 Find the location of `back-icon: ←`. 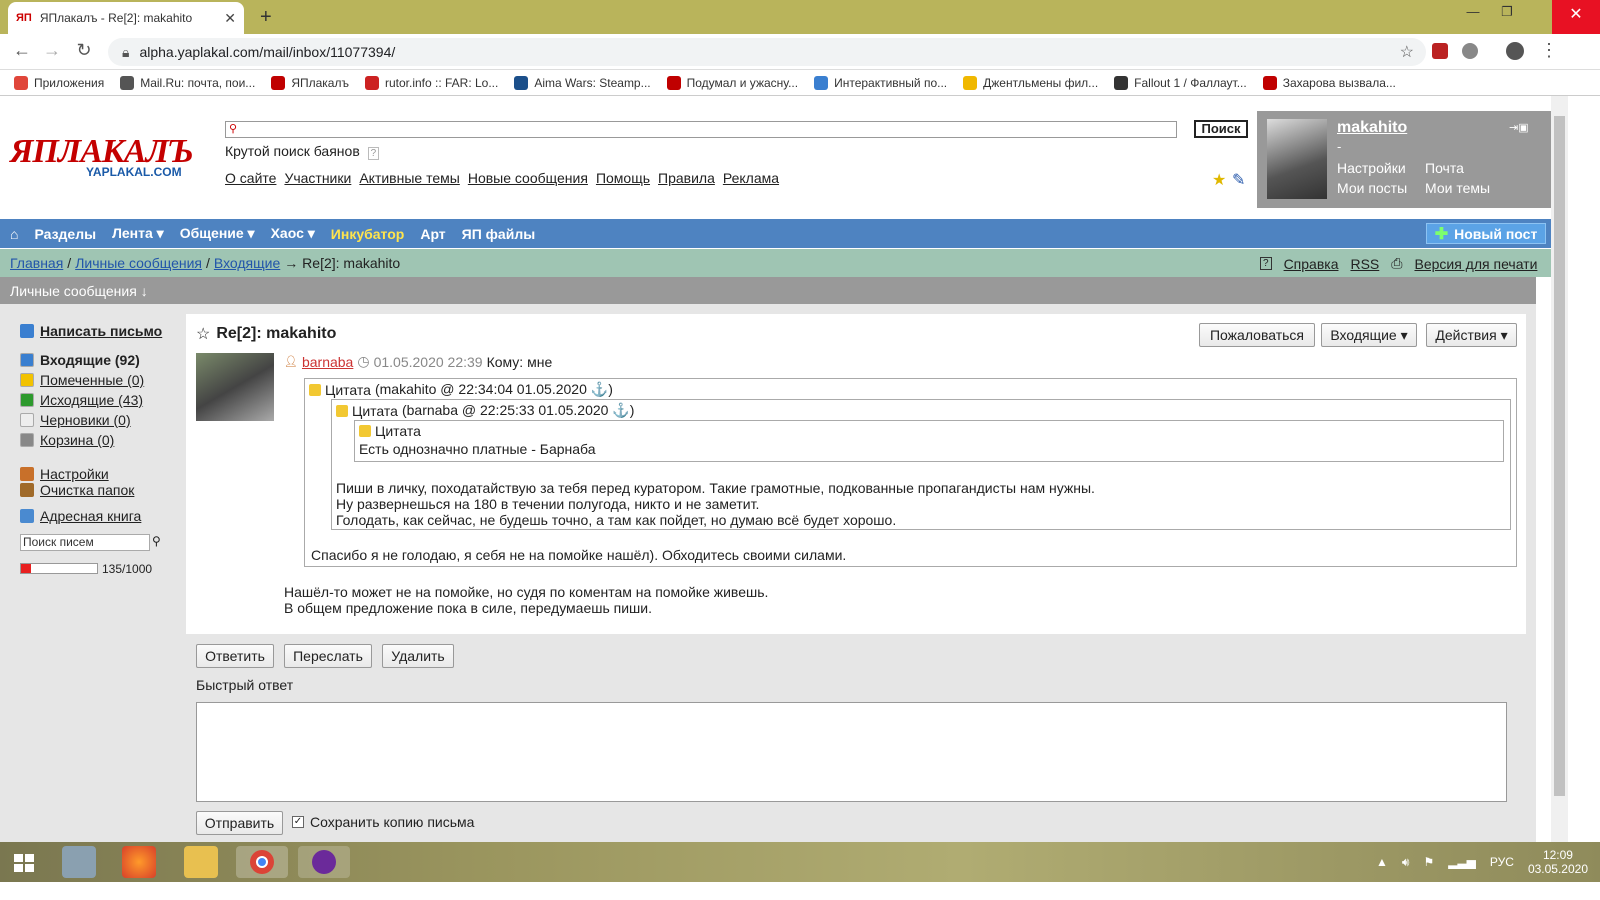

back-icon: ← is located at coordinates (22, 50).